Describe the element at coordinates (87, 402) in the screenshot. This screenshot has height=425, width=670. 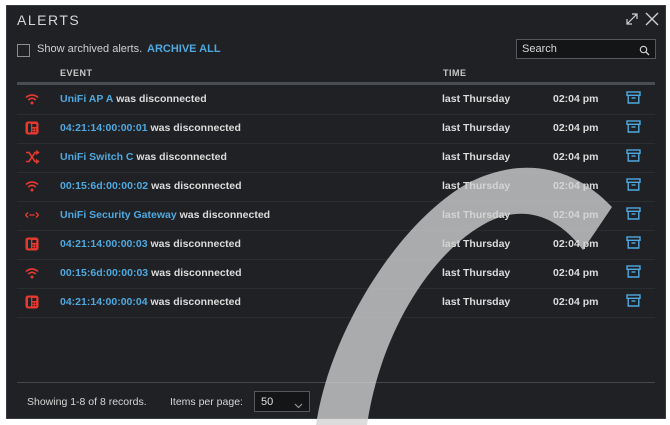
I see `records-count: Showing 1-8 of 8 records.` at that location.